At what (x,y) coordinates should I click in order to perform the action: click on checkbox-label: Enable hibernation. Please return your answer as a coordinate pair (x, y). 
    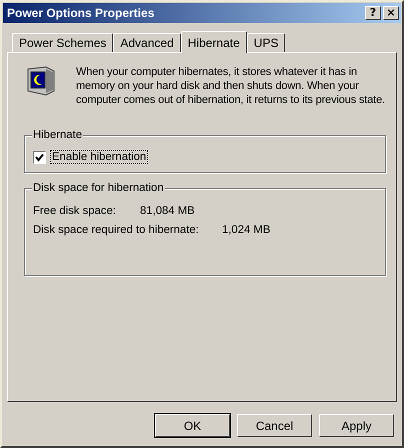
    Looking at the image, I should click on (99, 157).